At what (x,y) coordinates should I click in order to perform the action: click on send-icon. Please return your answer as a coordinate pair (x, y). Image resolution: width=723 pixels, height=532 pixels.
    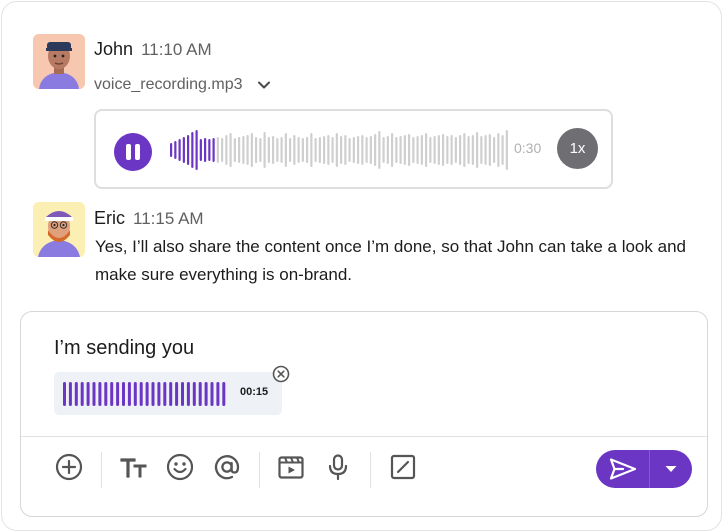
    Looking at the image, I should click on (622, 469).